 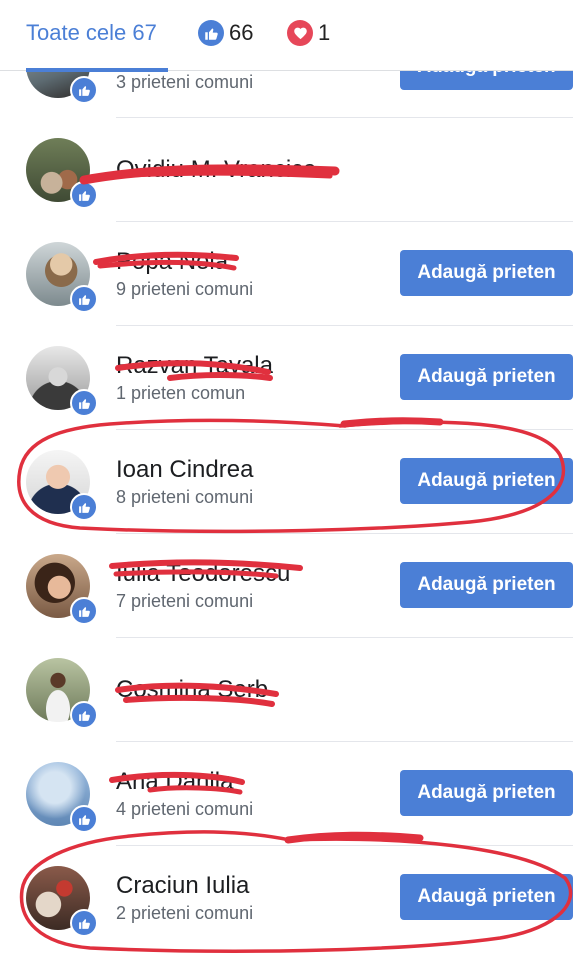 I want to click on mutual-friends: 1 prieten comun, so click(x=181, y=393).